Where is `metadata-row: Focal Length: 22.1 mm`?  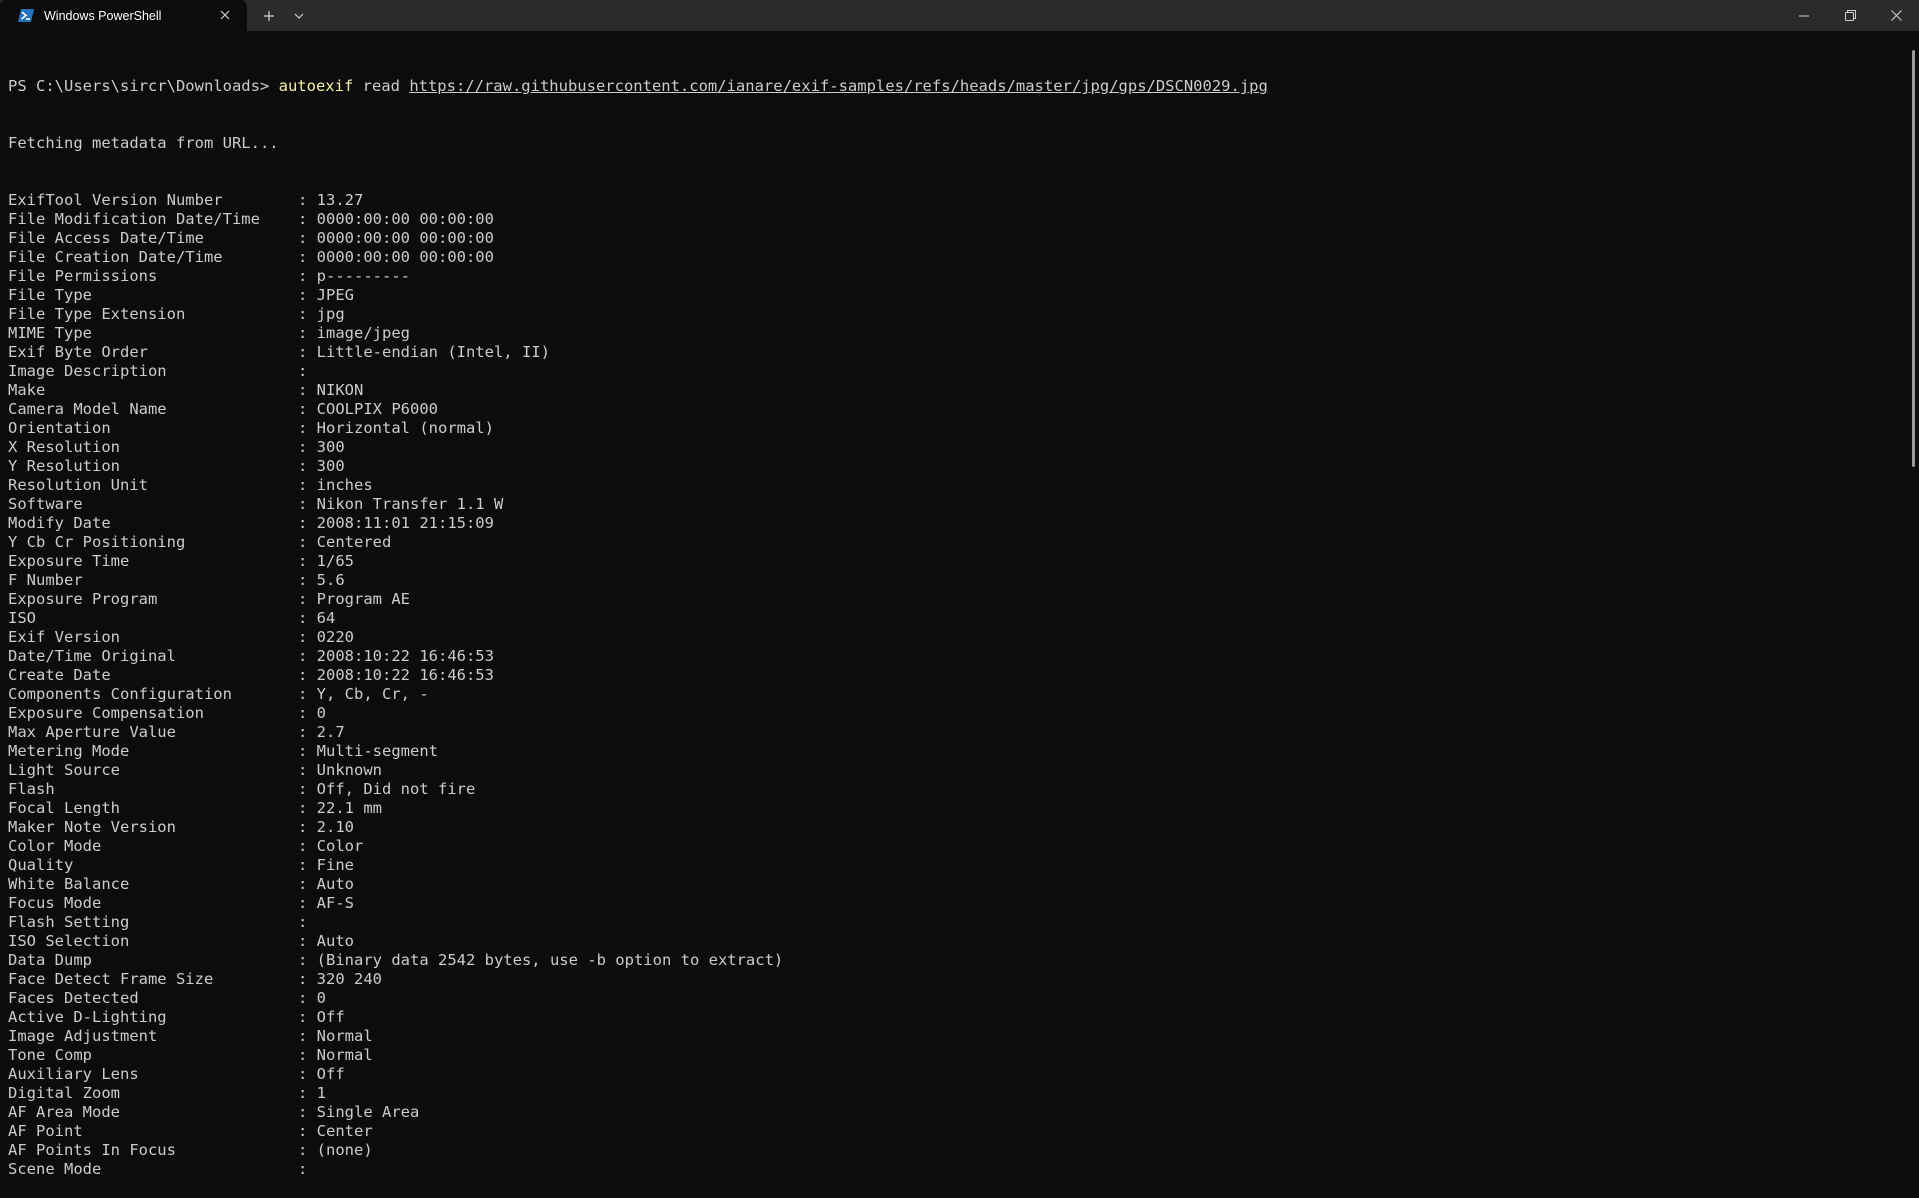 metadata-row: Focal Length: 22.1 mm is located at coordinates (948, 808).